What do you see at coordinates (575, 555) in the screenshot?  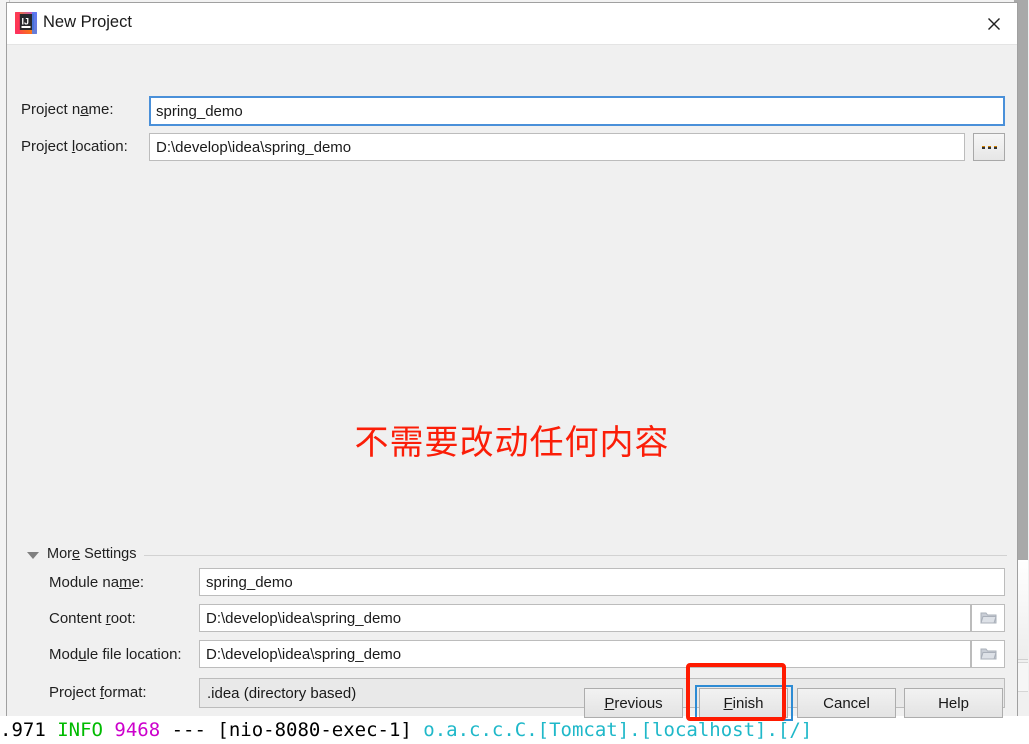 I see `section-divider` at bounding box center [575, 555].